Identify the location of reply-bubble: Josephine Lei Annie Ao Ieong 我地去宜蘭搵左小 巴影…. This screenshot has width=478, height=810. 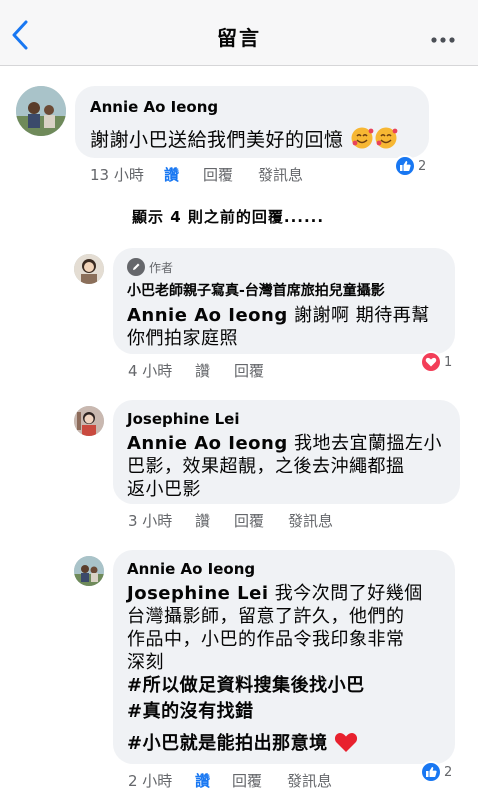
(286, 452).